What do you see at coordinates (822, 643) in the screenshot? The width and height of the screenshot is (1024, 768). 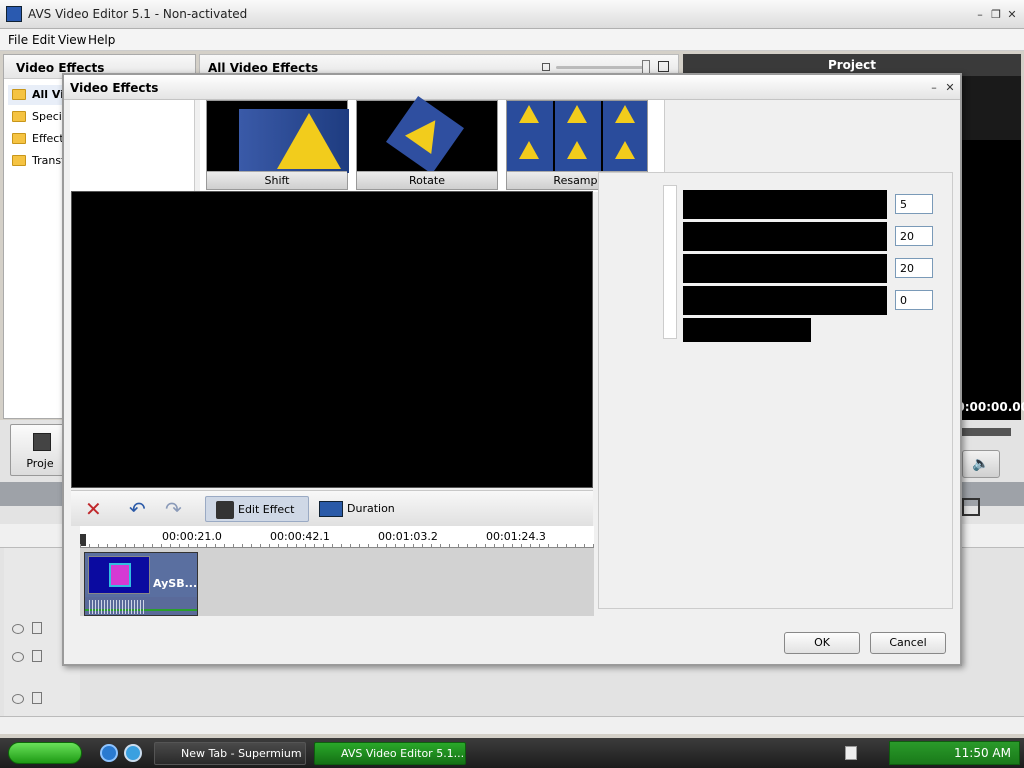 I see `ok-button: OK` at bounding box center [822, 643].